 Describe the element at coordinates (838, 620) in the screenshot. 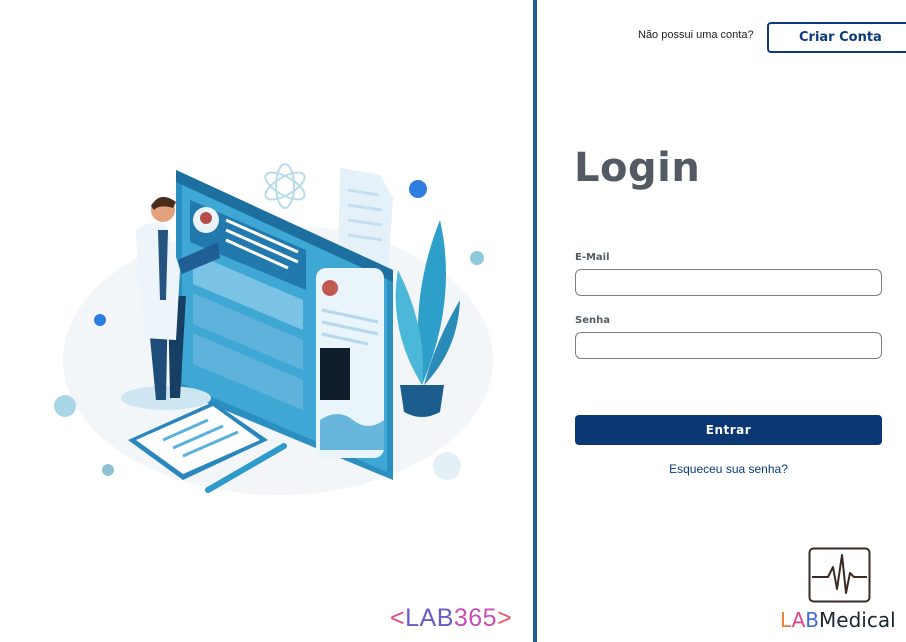

I see `labmedical-logo: LABMedical` at that location.